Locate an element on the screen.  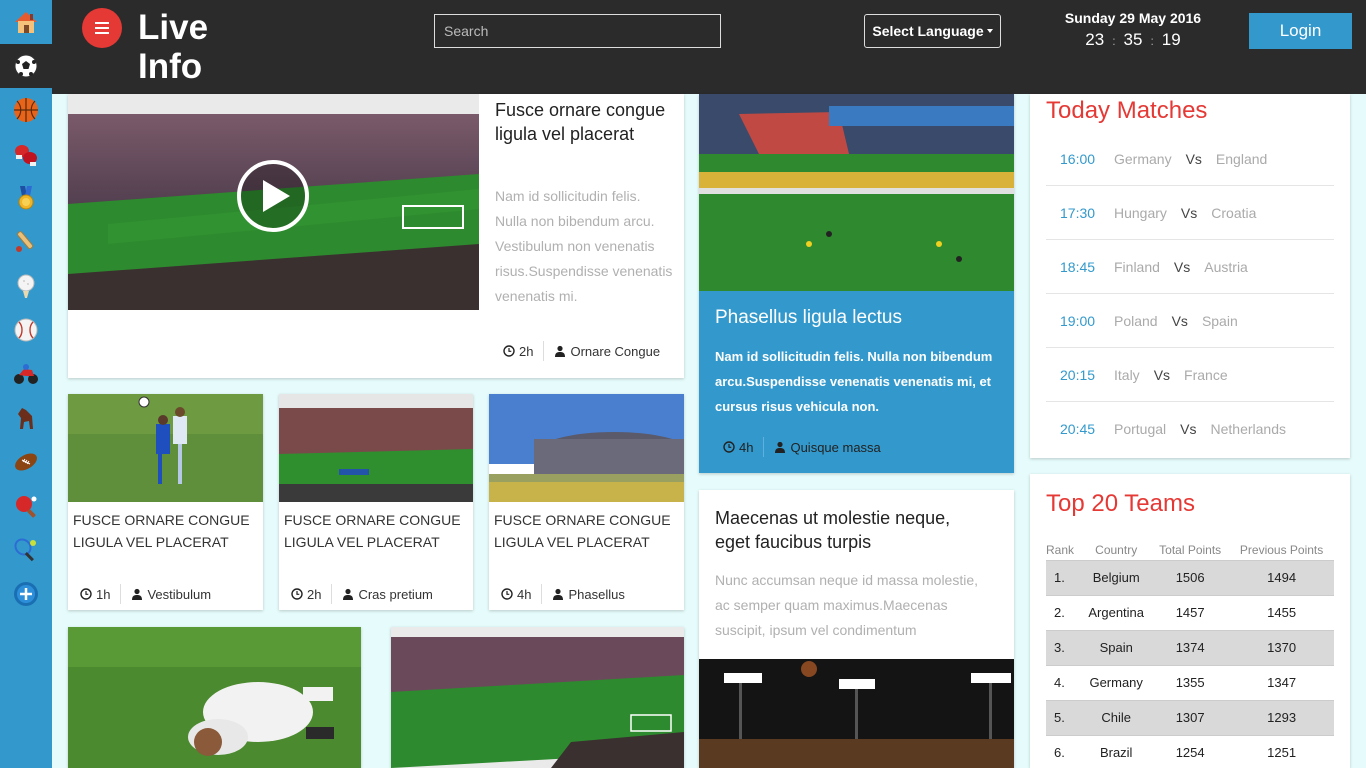
match-row: 18:45 Finland Vs Austria is located at coordinates (1190, 267).